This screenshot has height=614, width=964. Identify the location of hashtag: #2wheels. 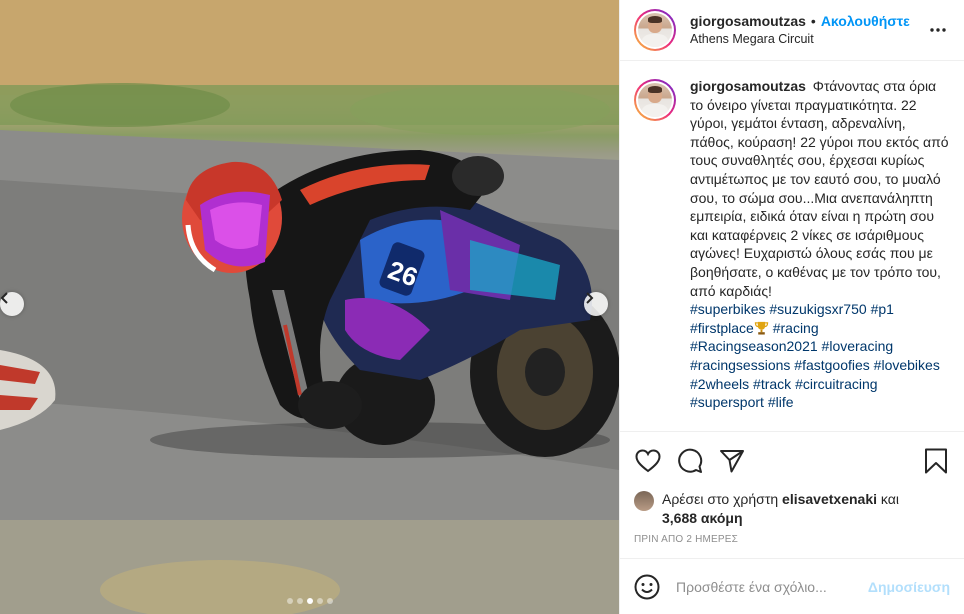
(719, 384).